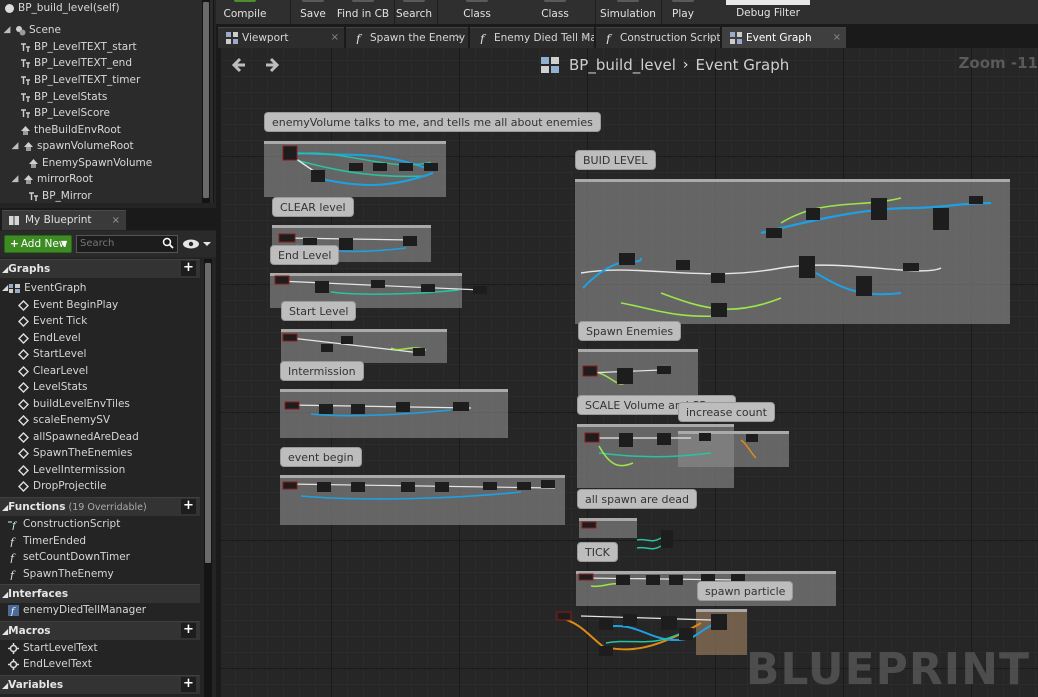  I want to click on function-item: f ConstructionScript, so click(64, 524).